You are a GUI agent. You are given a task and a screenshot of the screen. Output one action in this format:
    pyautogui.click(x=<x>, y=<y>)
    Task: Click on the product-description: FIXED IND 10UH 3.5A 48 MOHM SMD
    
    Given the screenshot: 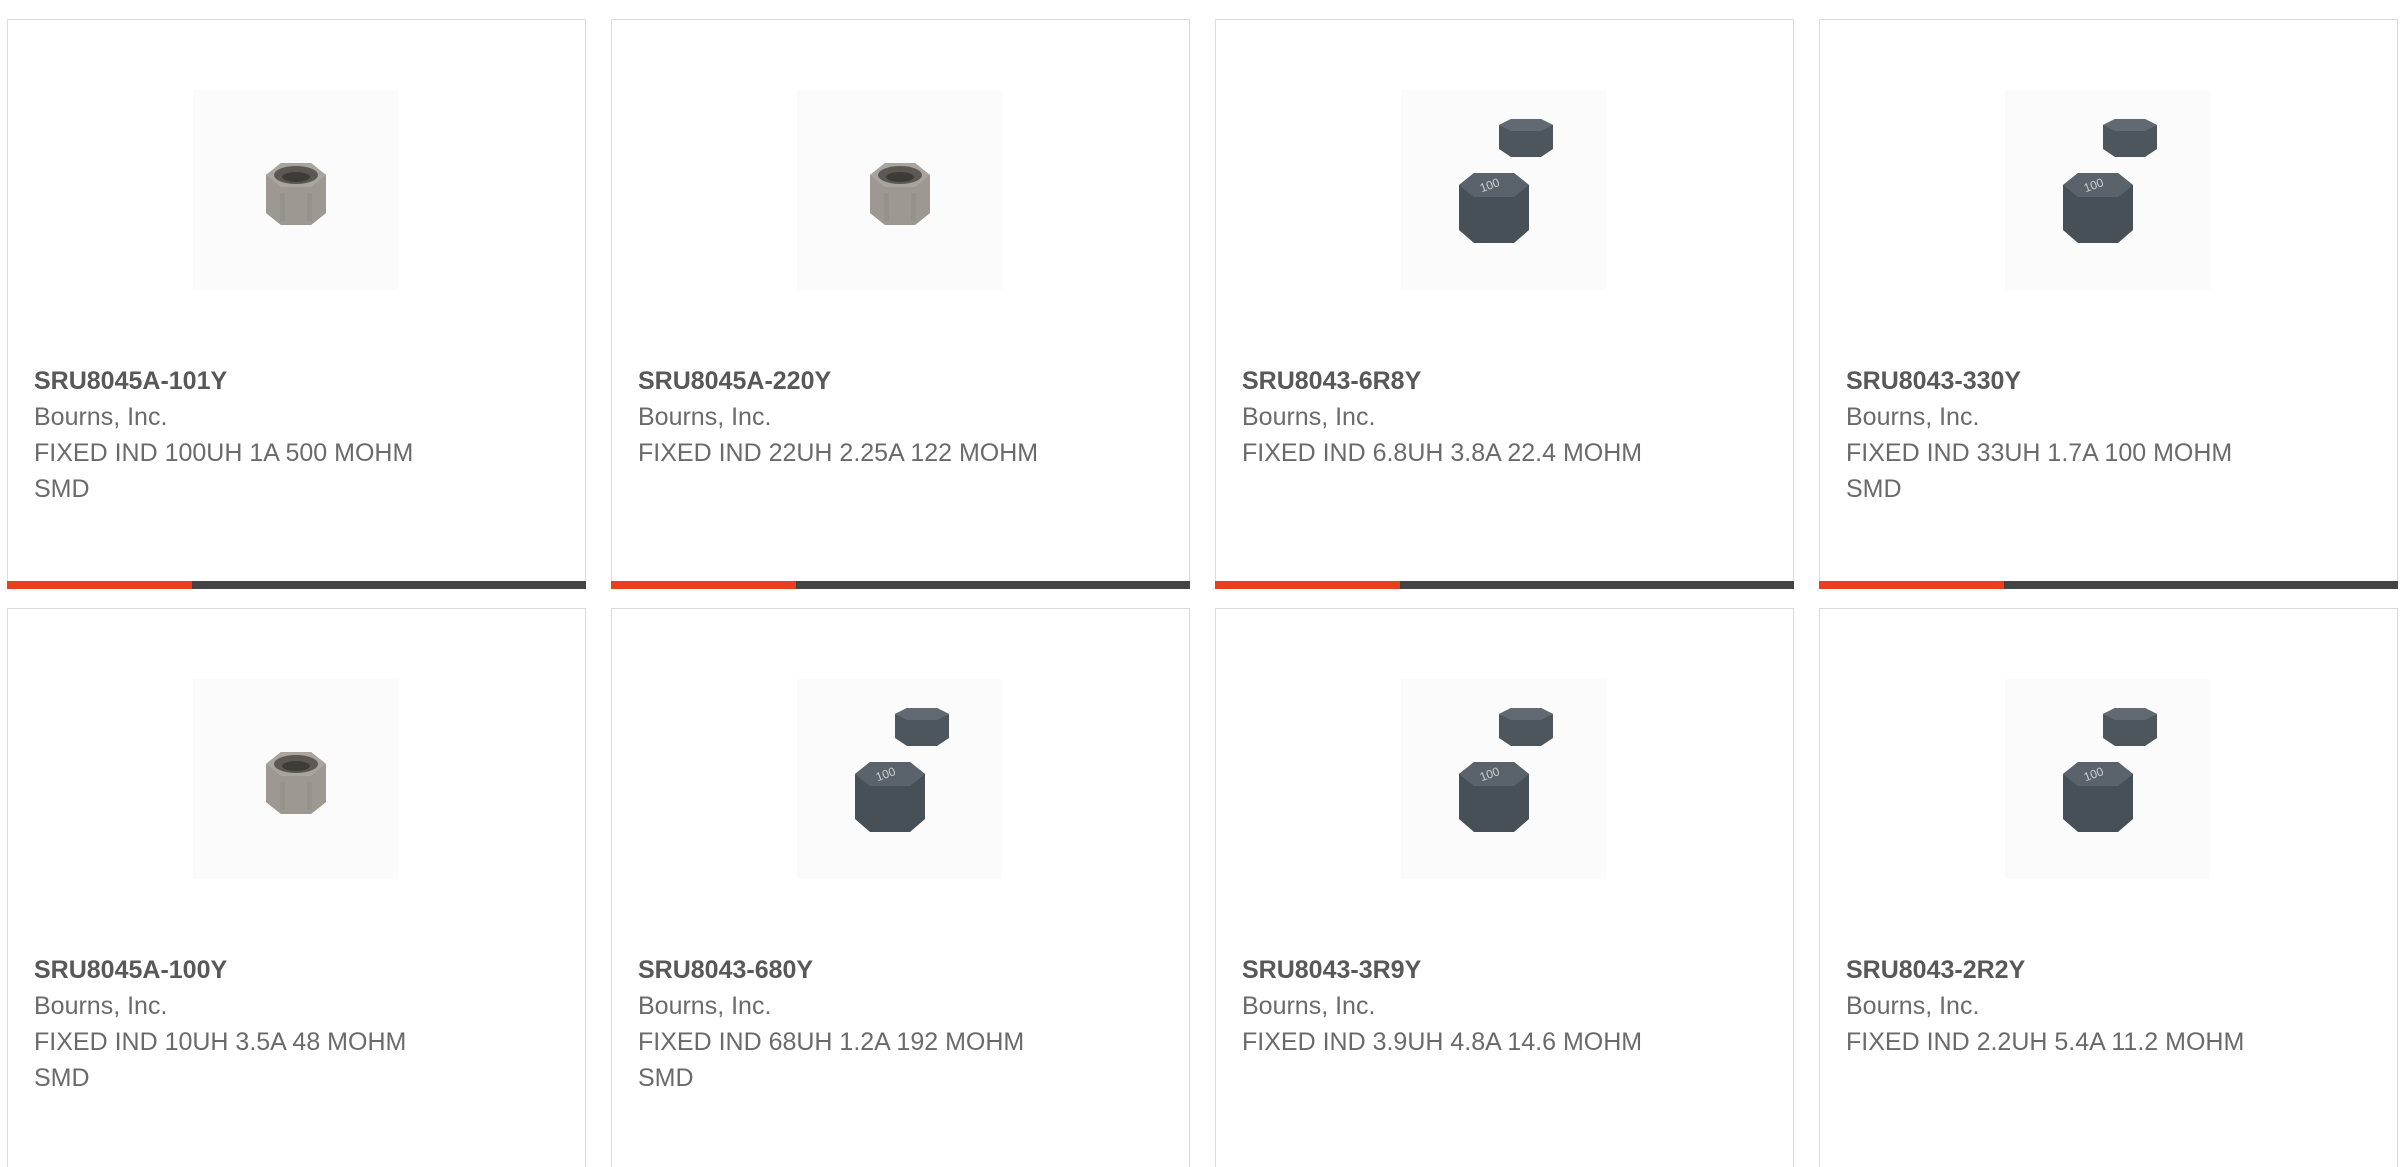 What is the action you would take?
    pyautogui.click(x=220, y=1060)
    